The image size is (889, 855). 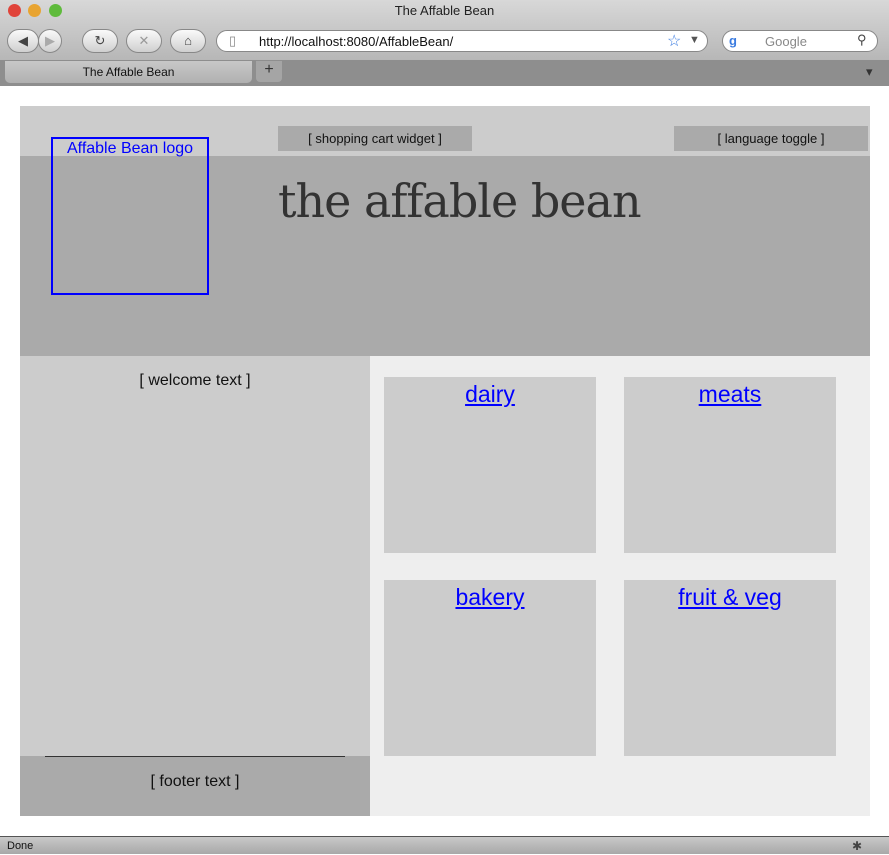 I want to click on reload-icon: ↻, so click(x=100, y=40).